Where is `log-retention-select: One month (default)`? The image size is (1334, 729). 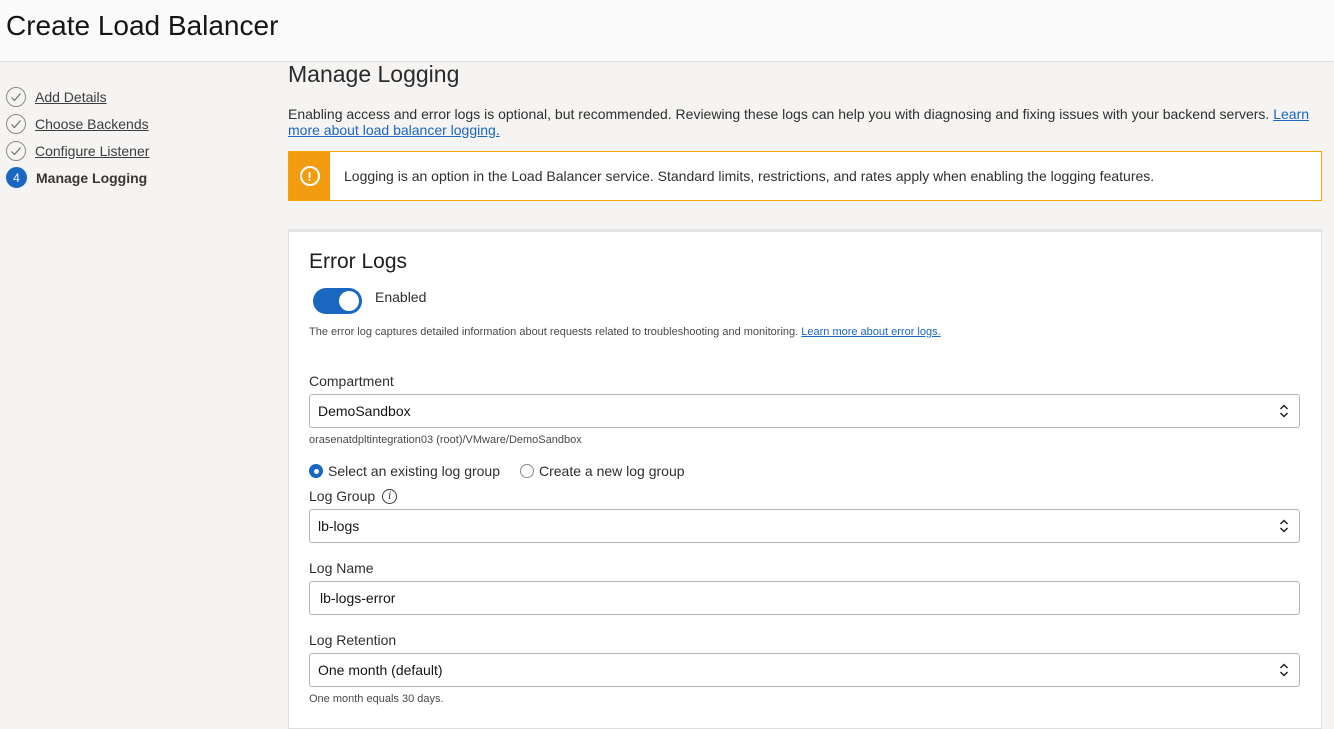 log-retention-select: One month (default) is located at coordinates (804, 670).